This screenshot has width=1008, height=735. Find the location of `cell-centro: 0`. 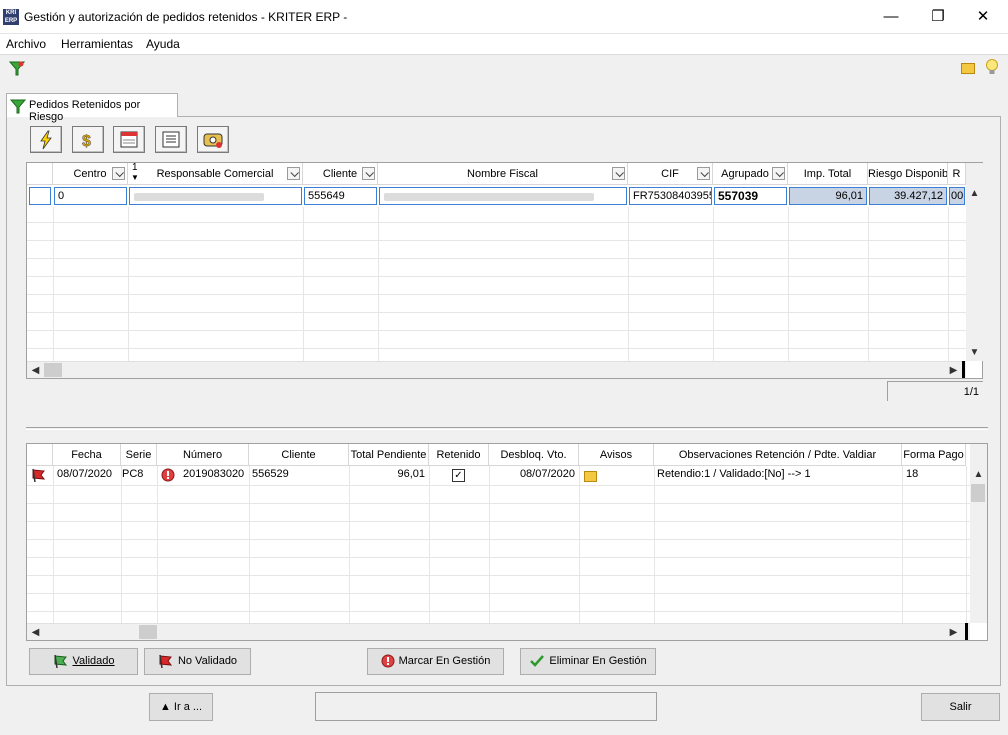

cell-centro: 0 is located at coordinates (90, 196).